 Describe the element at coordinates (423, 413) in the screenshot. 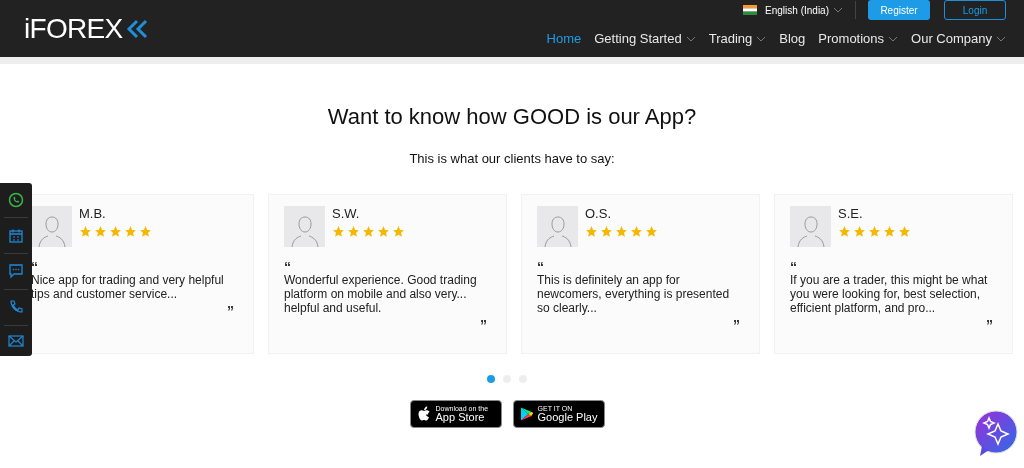

I see `apple-icon` at that location.